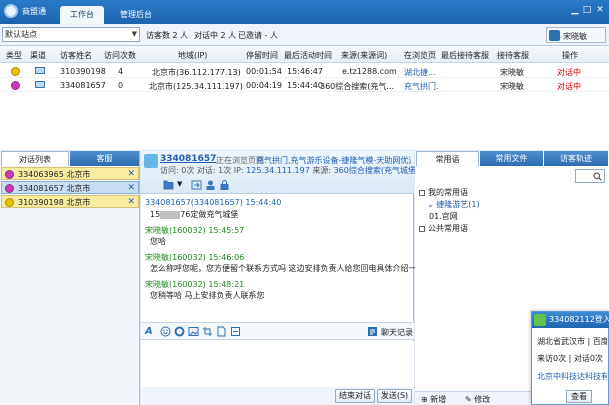  What do you see at coordinates (188, 159) in the screenshot?
I see `chat-visitor-id: 334081657` at bounding box center [188, 159].